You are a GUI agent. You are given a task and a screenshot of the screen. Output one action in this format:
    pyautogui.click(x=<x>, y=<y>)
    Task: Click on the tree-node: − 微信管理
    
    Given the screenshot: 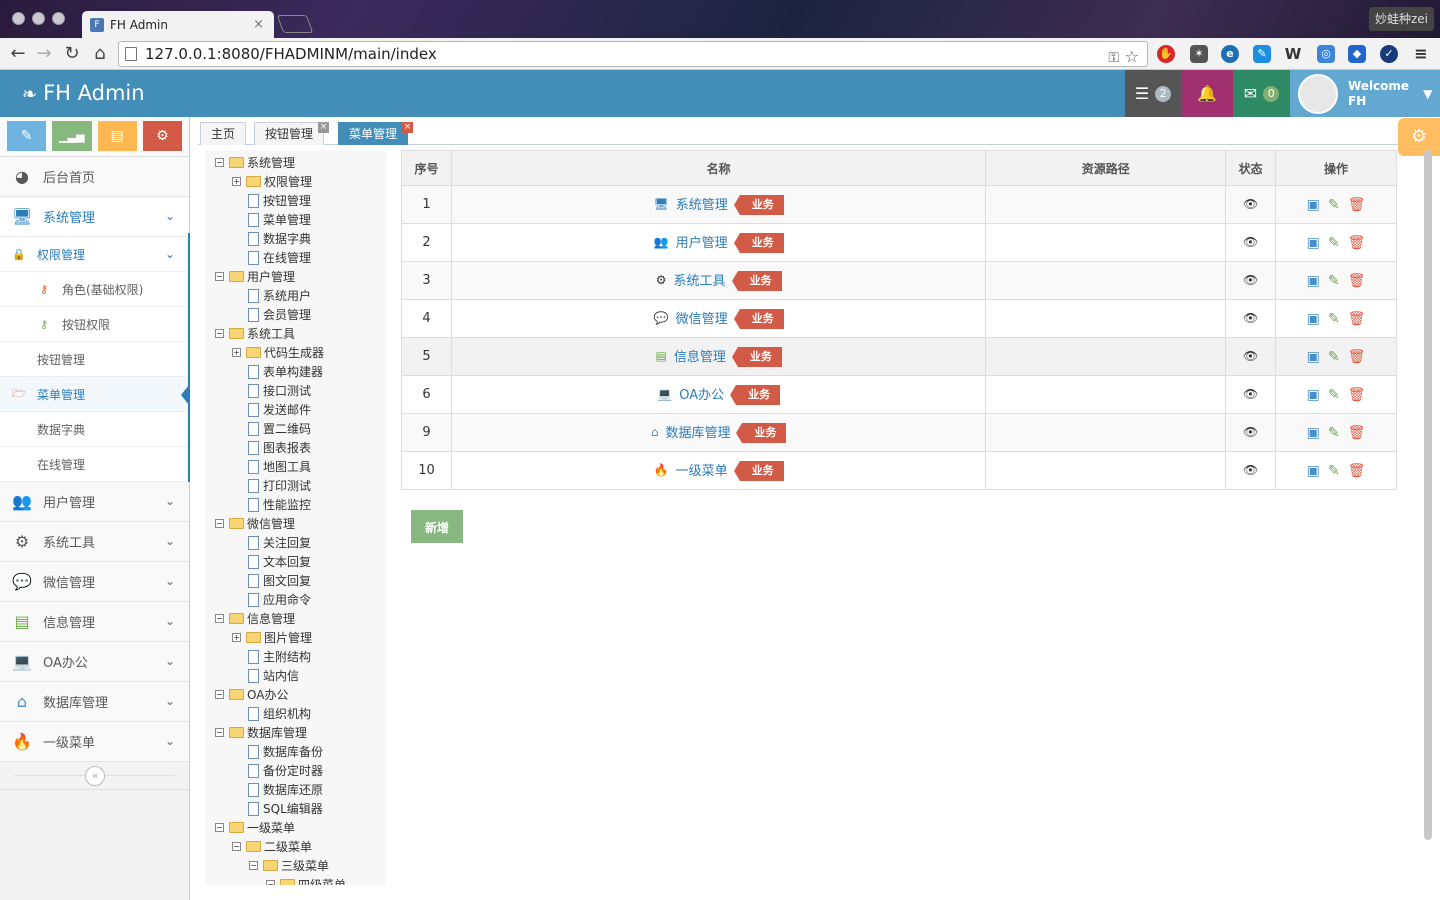 What is the action you would take?
    pyautogui.click(x=255, y=523)
    